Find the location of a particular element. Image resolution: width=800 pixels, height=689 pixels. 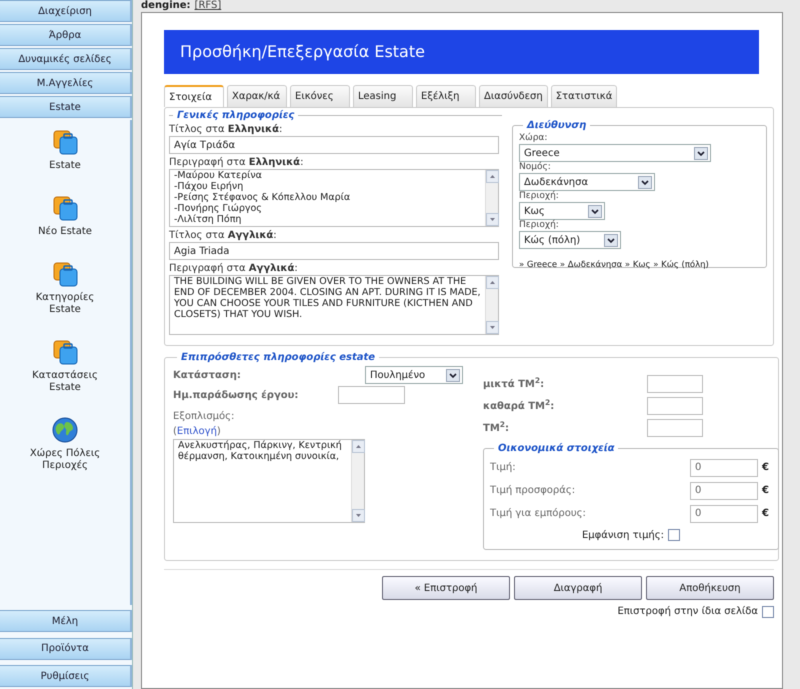

section-legend: Διεύθυνση is located at coordinates (556, 125).